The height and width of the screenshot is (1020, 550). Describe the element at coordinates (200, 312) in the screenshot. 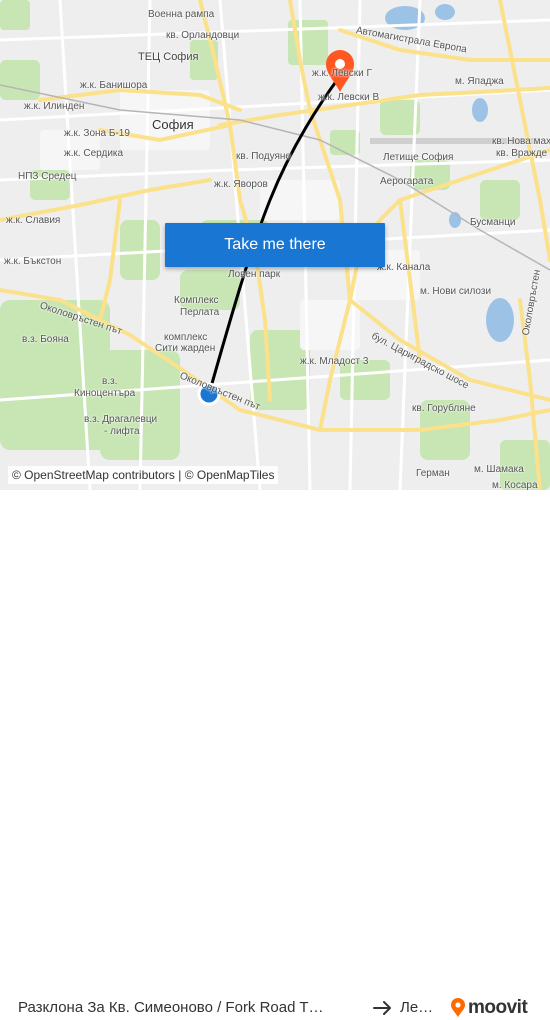

I see `map-label: Перлата` at that location.